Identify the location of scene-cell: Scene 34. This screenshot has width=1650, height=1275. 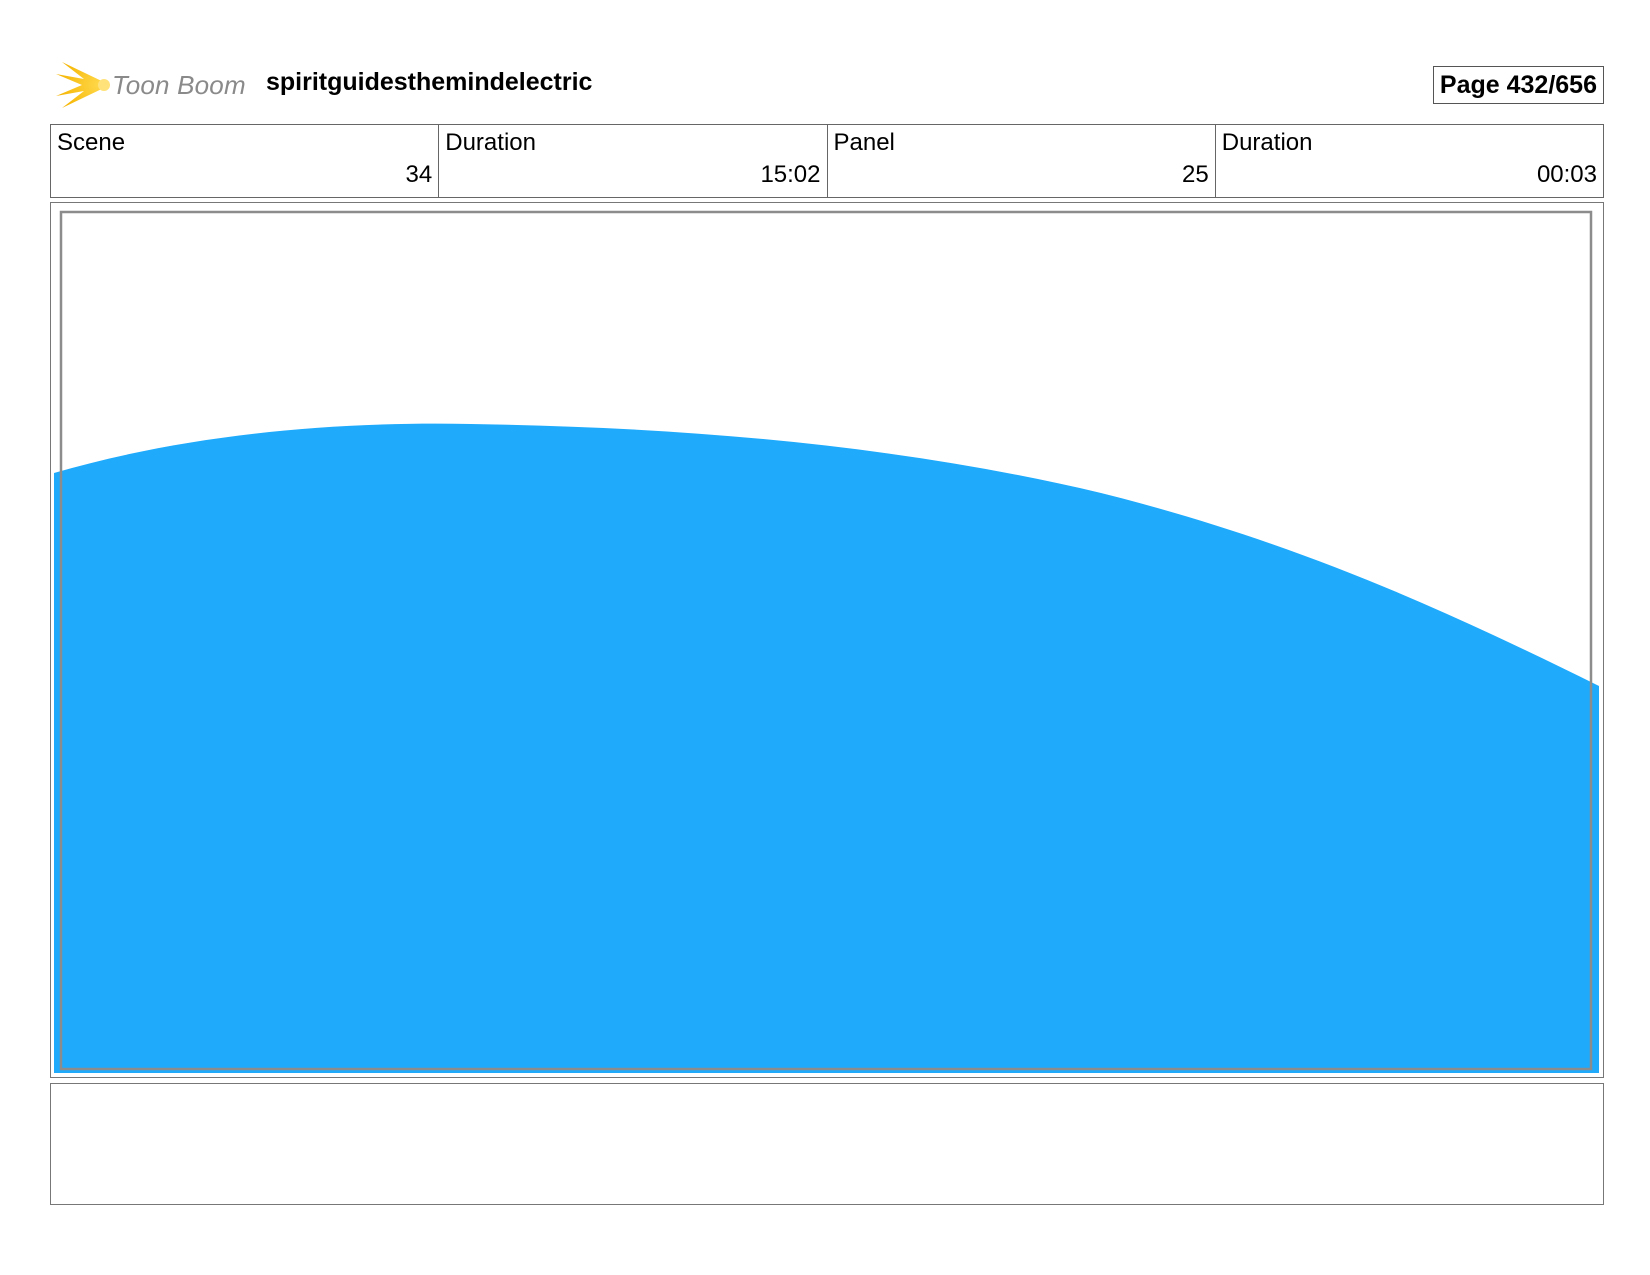
(245, 161).